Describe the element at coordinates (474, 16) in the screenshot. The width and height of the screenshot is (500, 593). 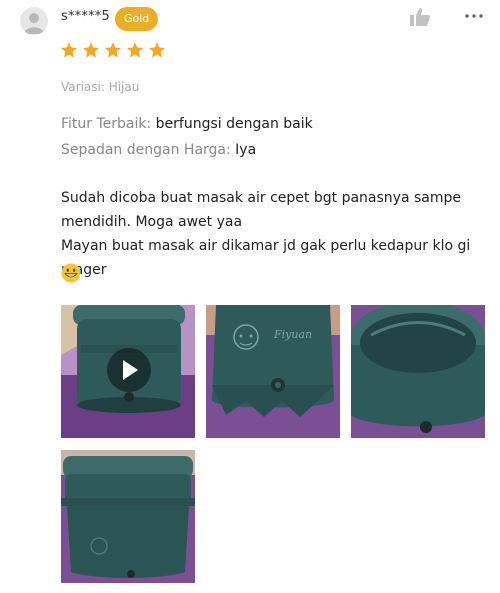
I see `more-dots-icon` at that location.